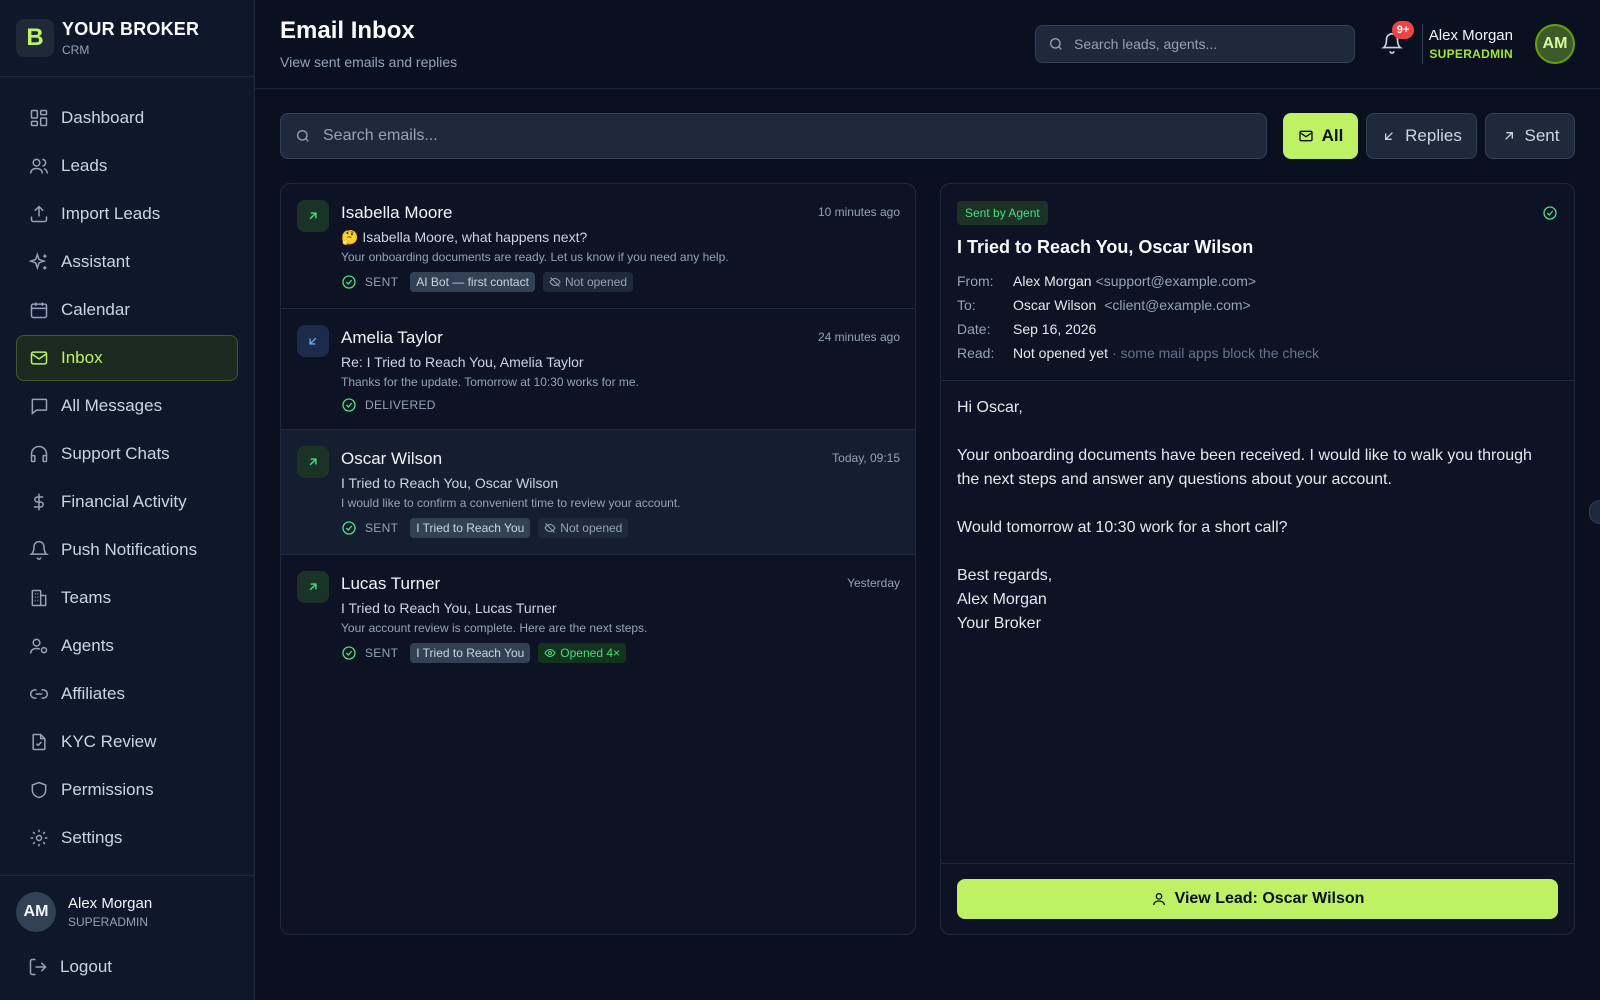 The width and height of the screenshot is (1600, 1000). Describe the element at coordinates (999, 623) in the screenshot. I see `email-signature-company: Your Broker` at that location.